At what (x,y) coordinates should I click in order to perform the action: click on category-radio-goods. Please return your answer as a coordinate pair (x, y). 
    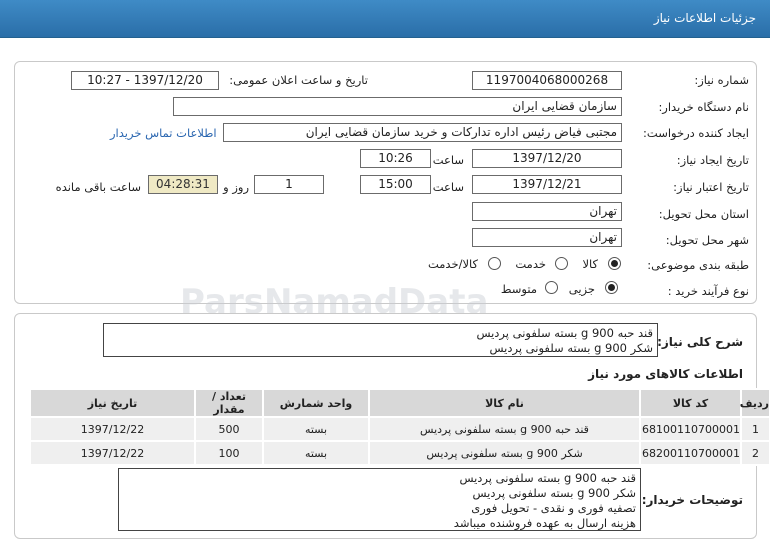
    Looking at the image, I should click on (614, 263).